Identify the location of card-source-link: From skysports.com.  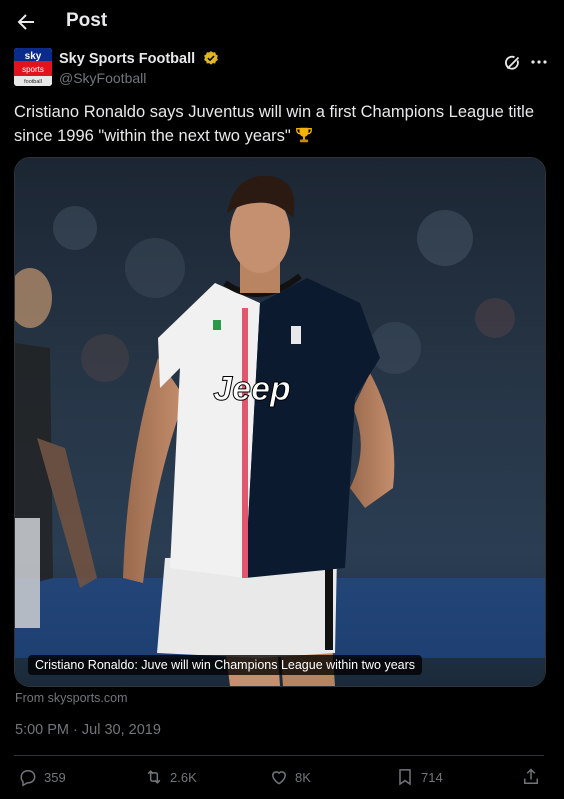
(71, 698).